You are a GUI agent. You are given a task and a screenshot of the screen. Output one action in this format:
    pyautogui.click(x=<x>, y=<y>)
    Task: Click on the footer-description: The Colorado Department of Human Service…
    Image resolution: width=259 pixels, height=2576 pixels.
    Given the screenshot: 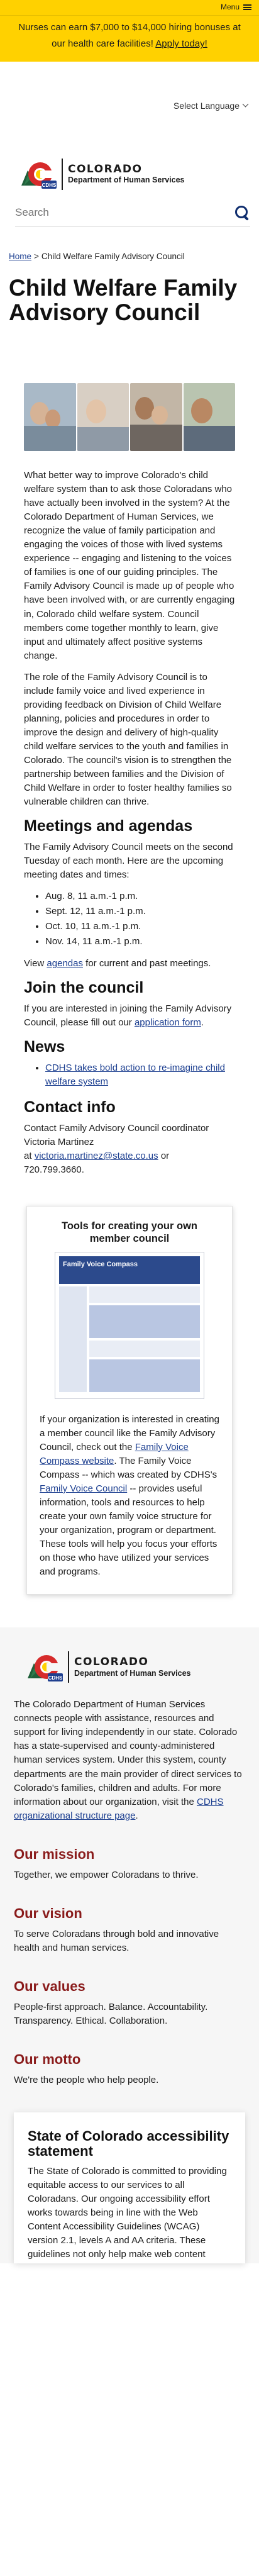 What is the action you would take?
    pyautogui.click(x=129, y=1753)
    